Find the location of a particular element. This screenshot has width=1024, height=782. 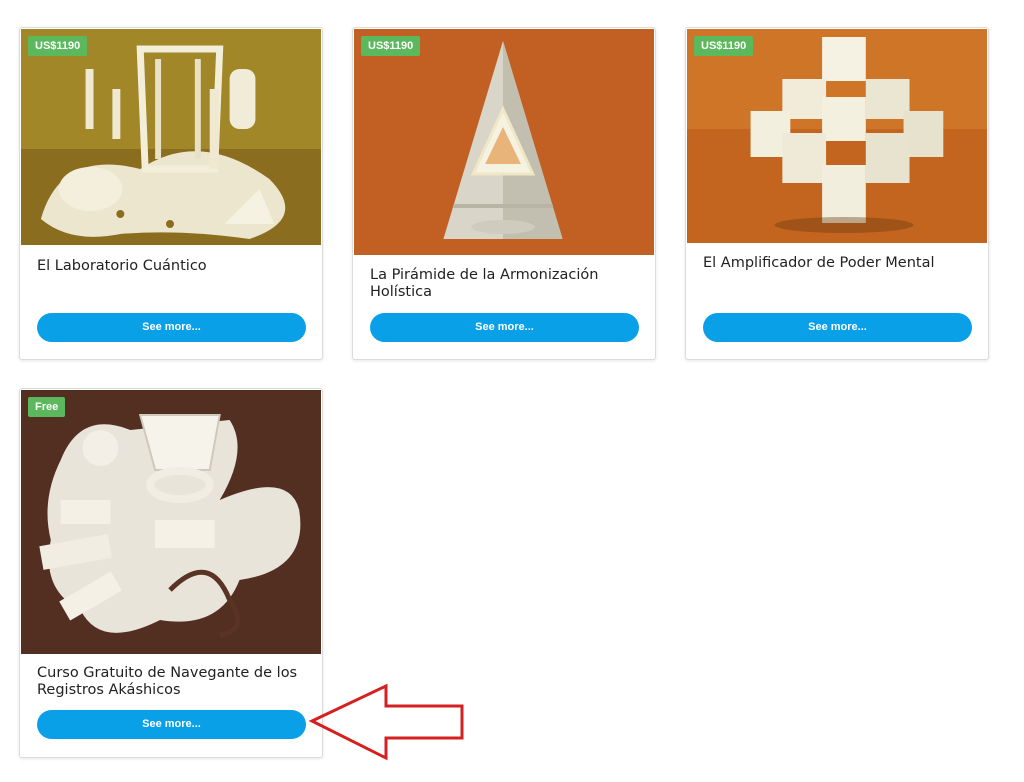

product-title: La Pirámide de la Armonización Holística is located at coordinates (505, 284).